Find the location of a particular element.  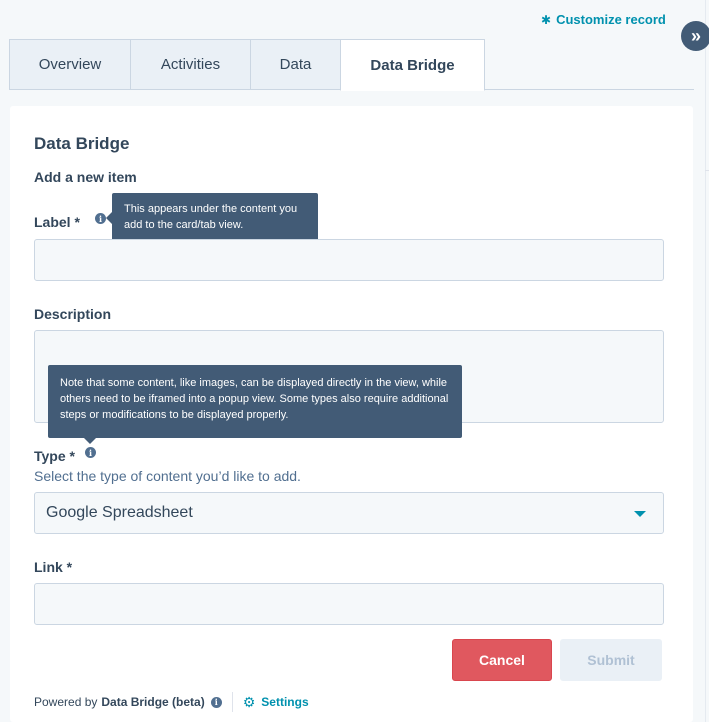

label-field-label: Label * is located at coordinates (57, 222).